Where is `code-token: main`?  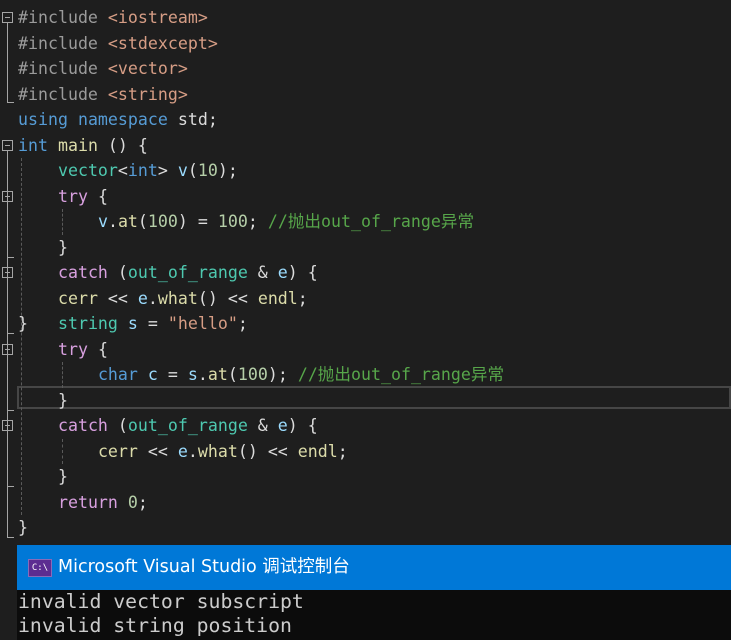 code-token: main is located at coordinates (82, 145).